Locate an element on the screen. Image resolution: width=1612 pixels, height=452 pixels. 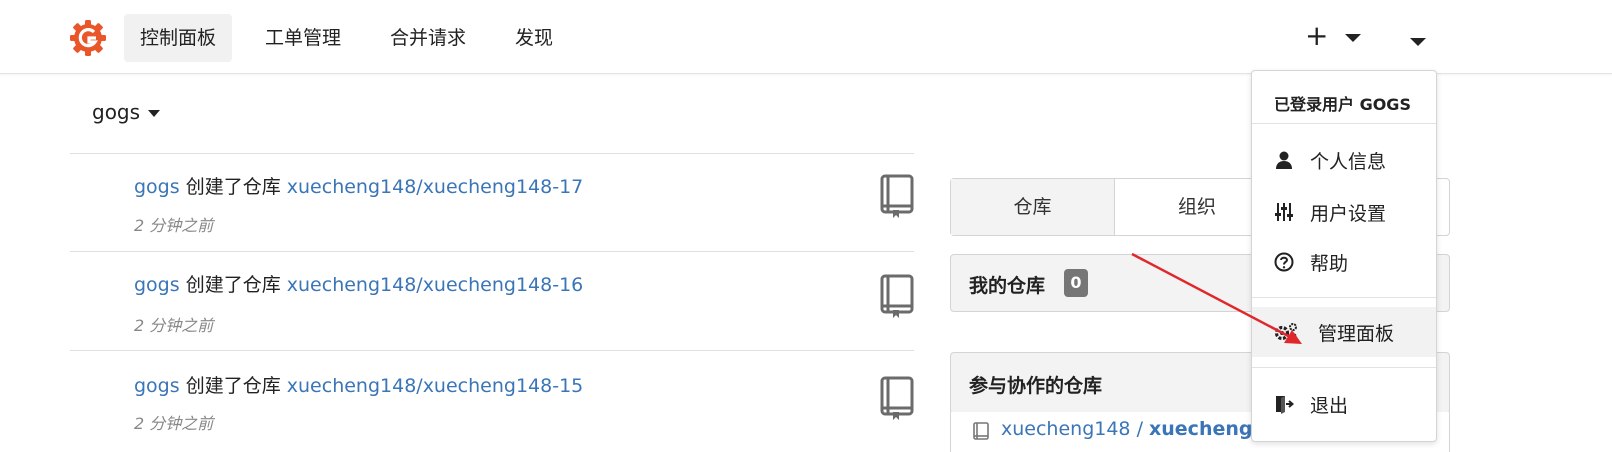
nav-pull-requests: 合并请求 is located at coordinates (428, 38).